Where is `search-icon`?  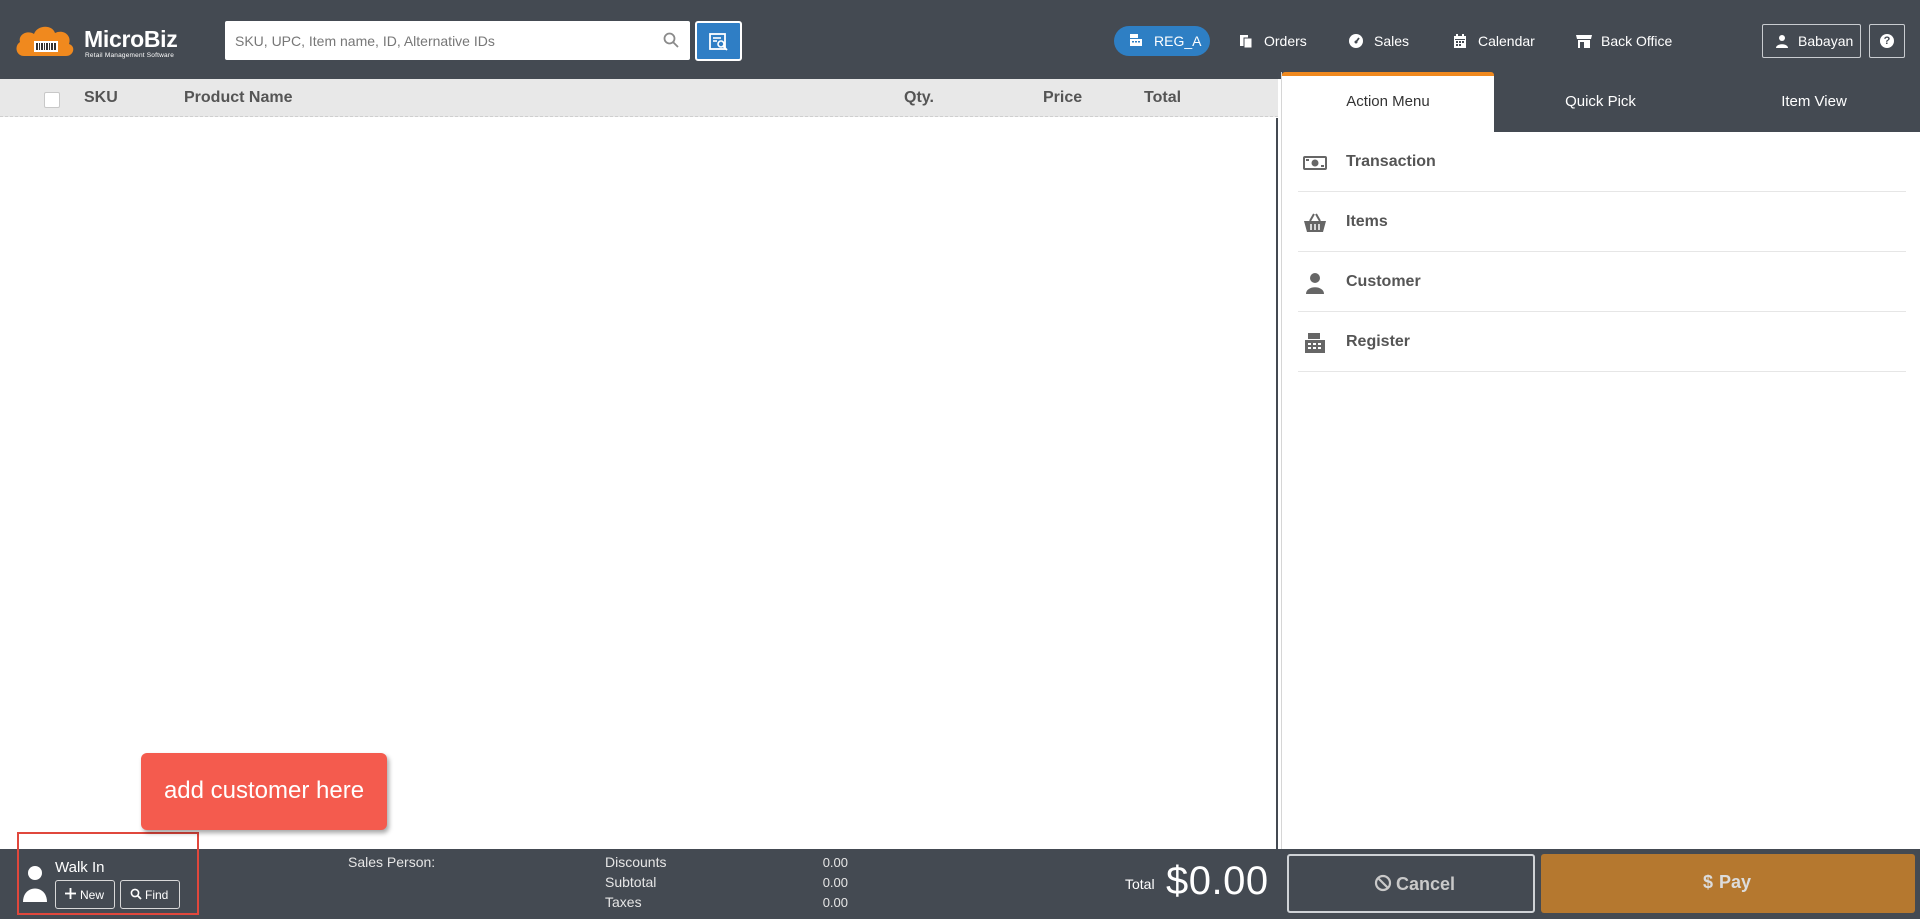
search-icon is located at coordinates (671, 40).